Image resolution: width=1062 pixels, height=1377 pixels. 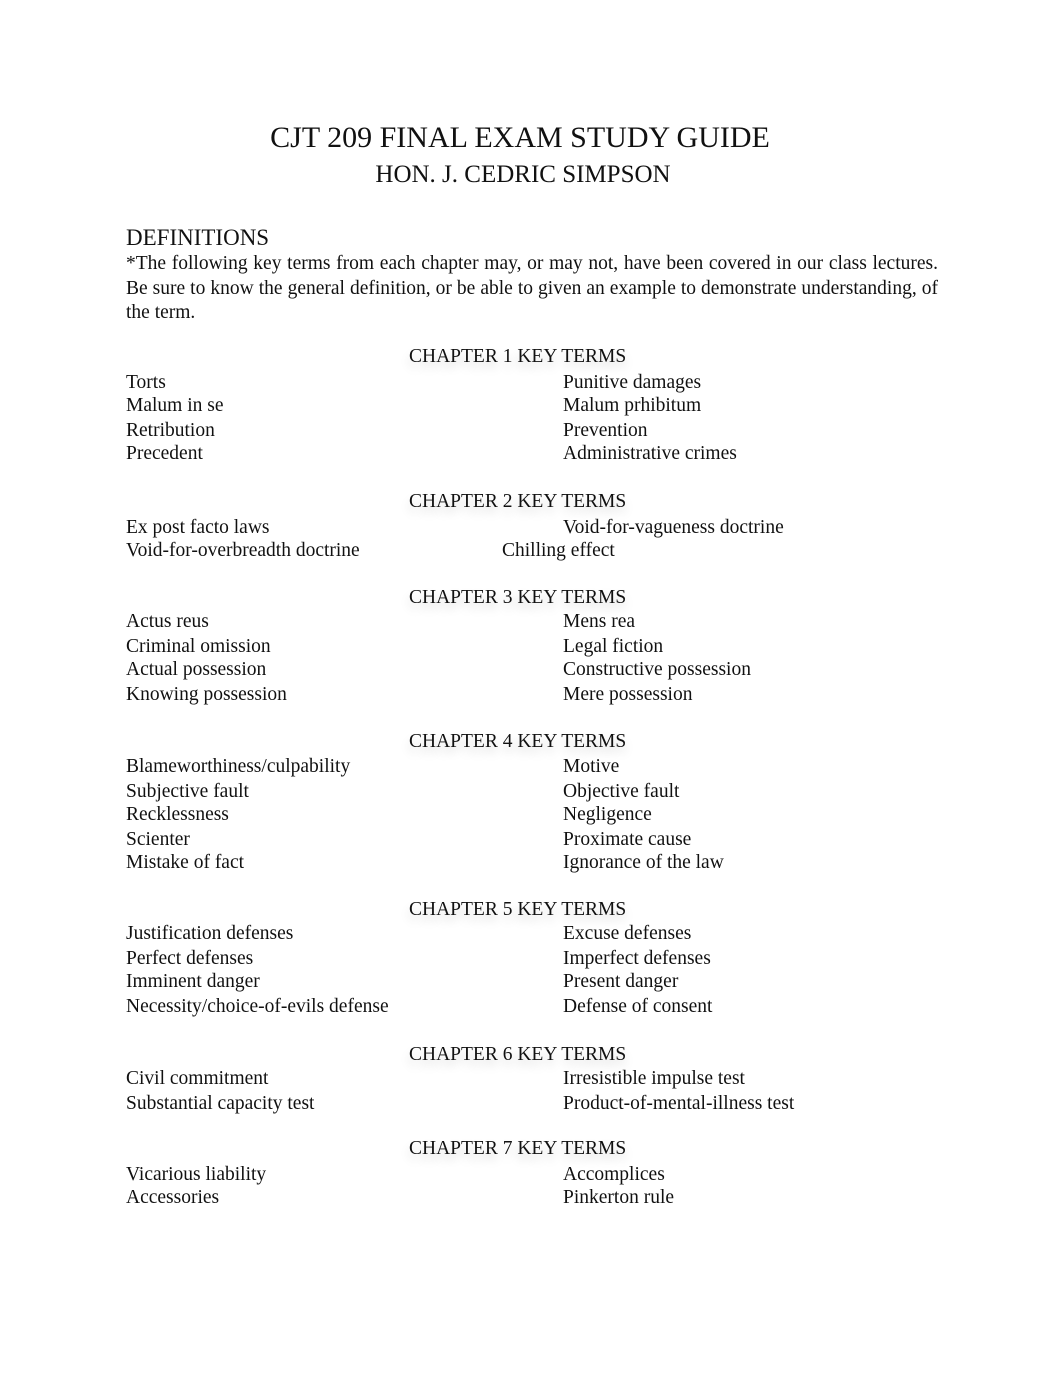 I want to click on term: Imminent danger, so click(x=193, y=981).